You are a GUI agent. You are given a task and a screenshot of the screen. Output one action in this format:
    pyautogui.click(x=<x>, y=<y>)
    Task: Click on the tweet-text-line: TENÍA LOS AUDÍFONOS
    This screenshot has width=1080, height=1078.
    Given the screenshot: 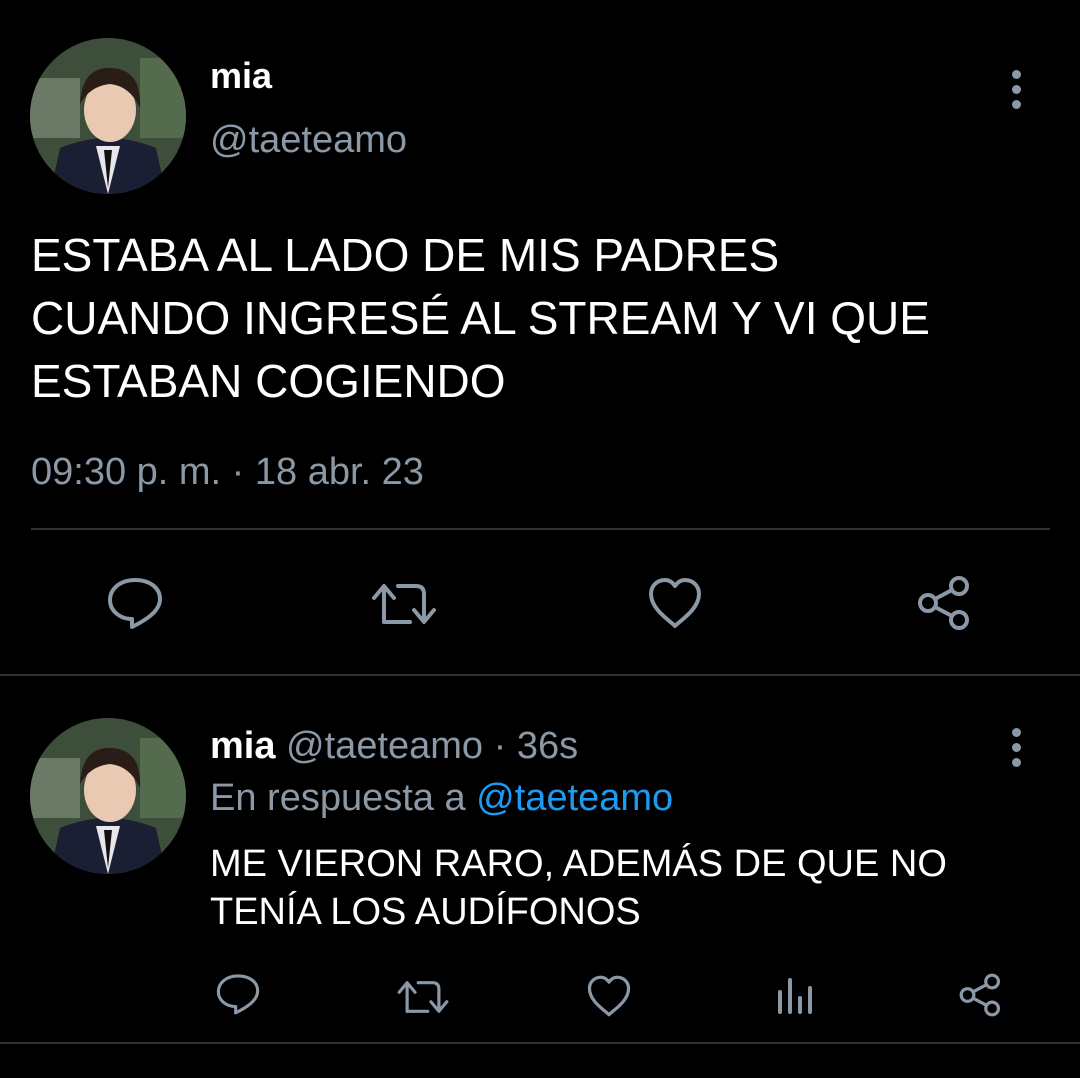 What is the action you would take?
    pyautogui.click(x=425, y=912)
    